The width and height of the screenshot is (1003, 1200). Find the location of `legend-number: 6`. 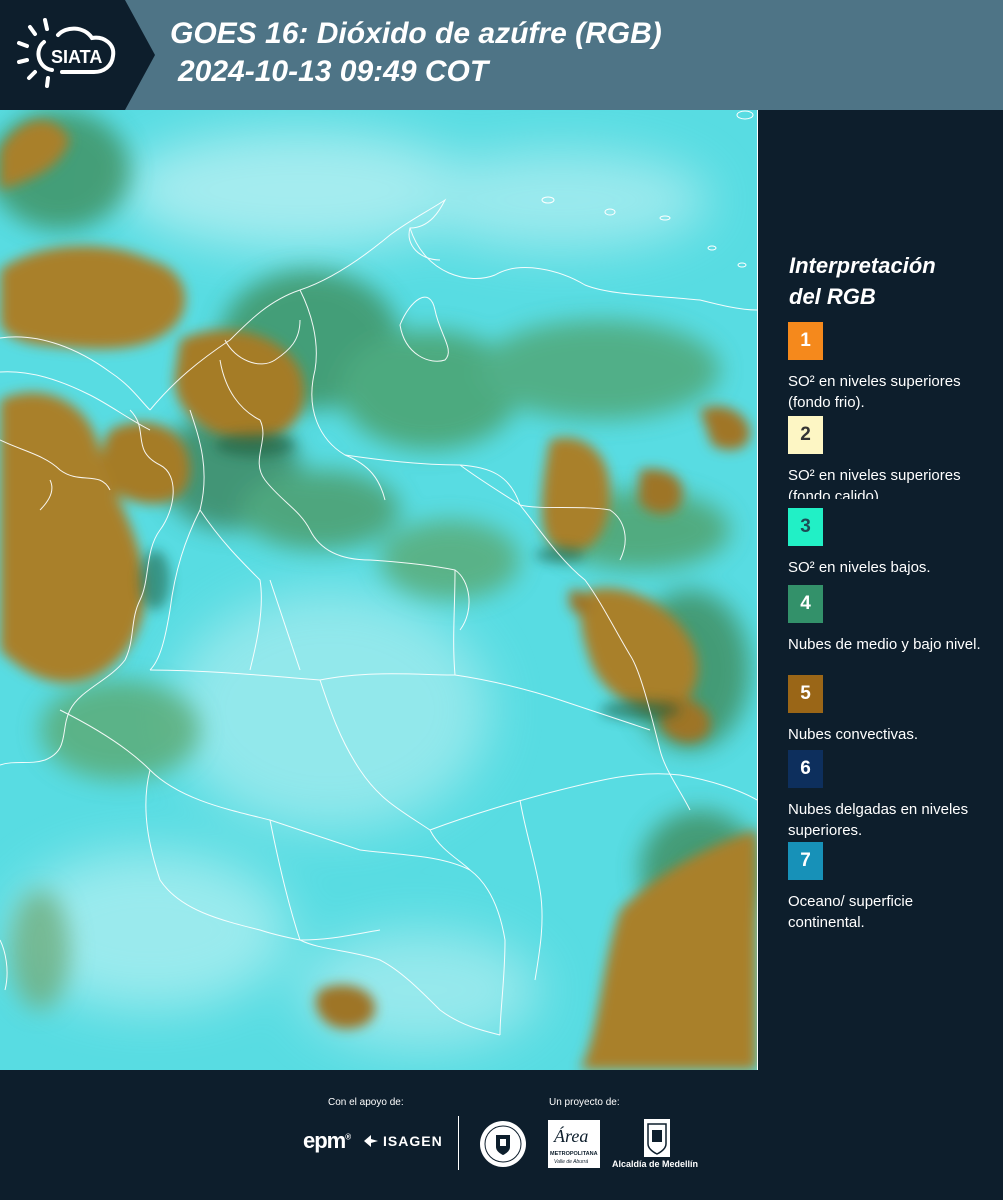

legend-number: 6 is located at coordinates (805, 768).